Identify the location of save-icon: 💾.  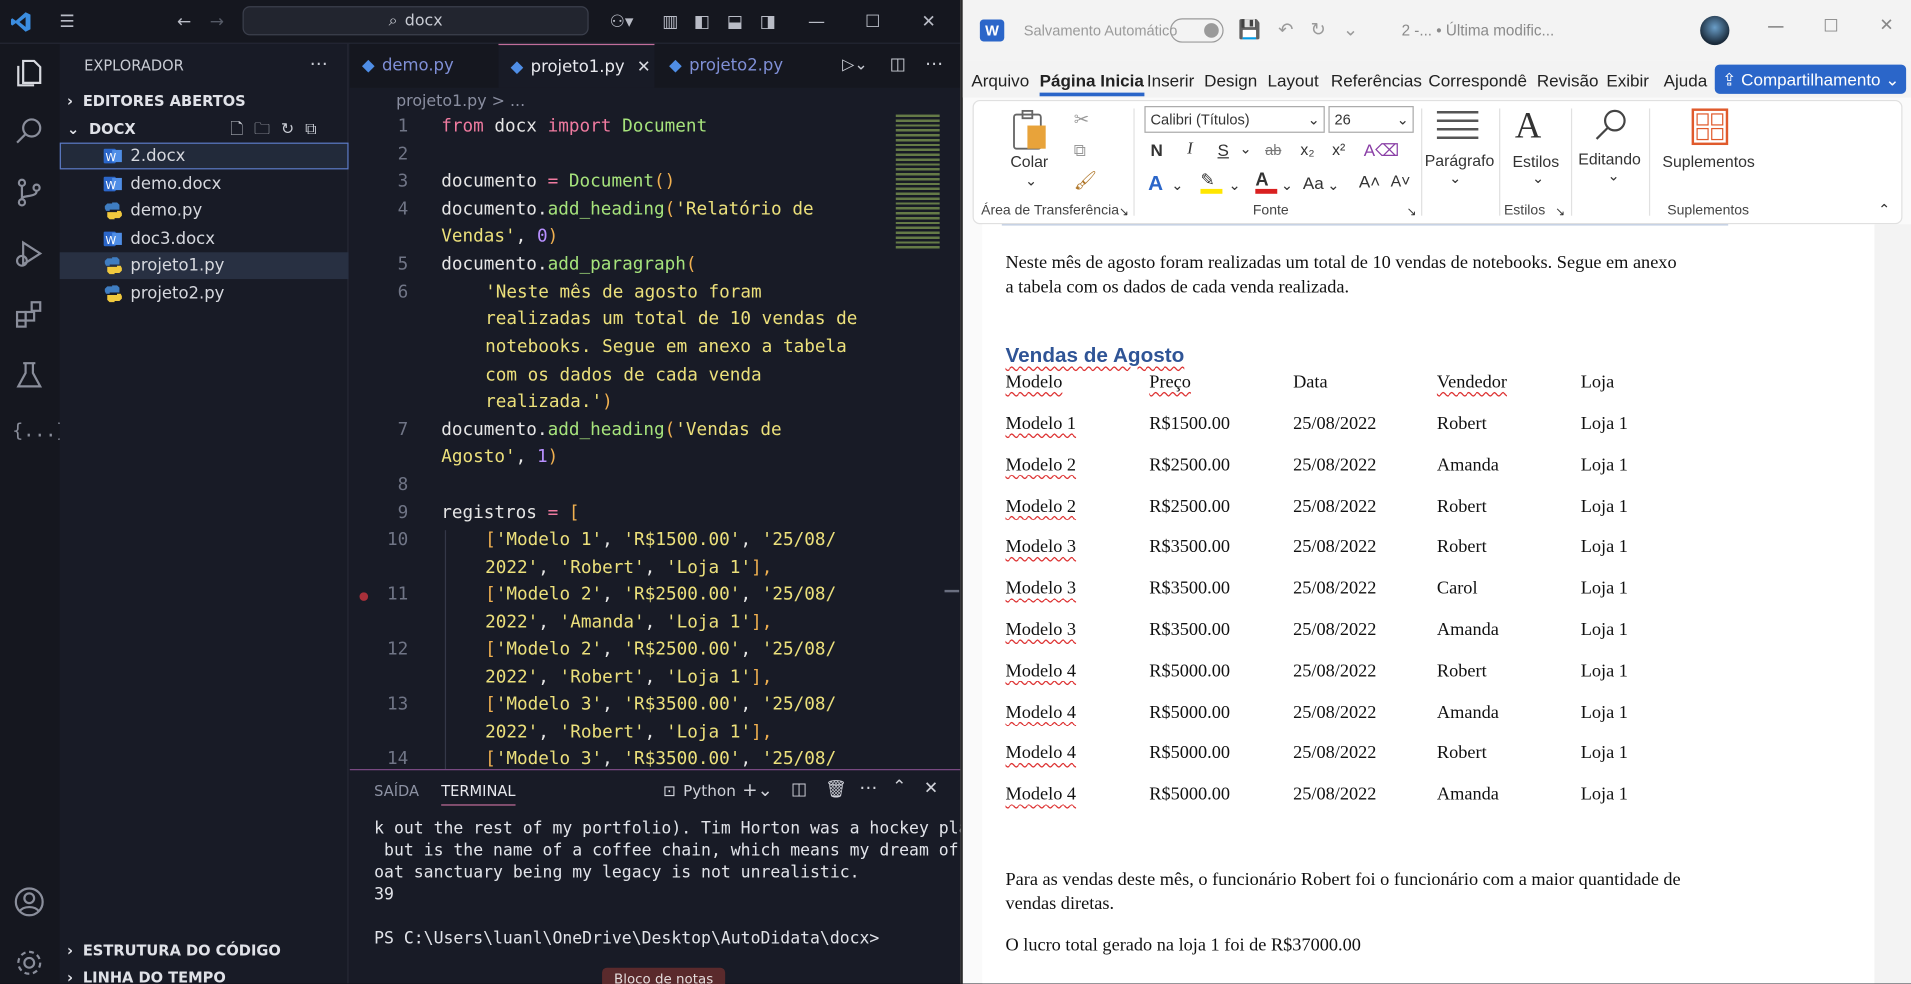
(1258, 29).